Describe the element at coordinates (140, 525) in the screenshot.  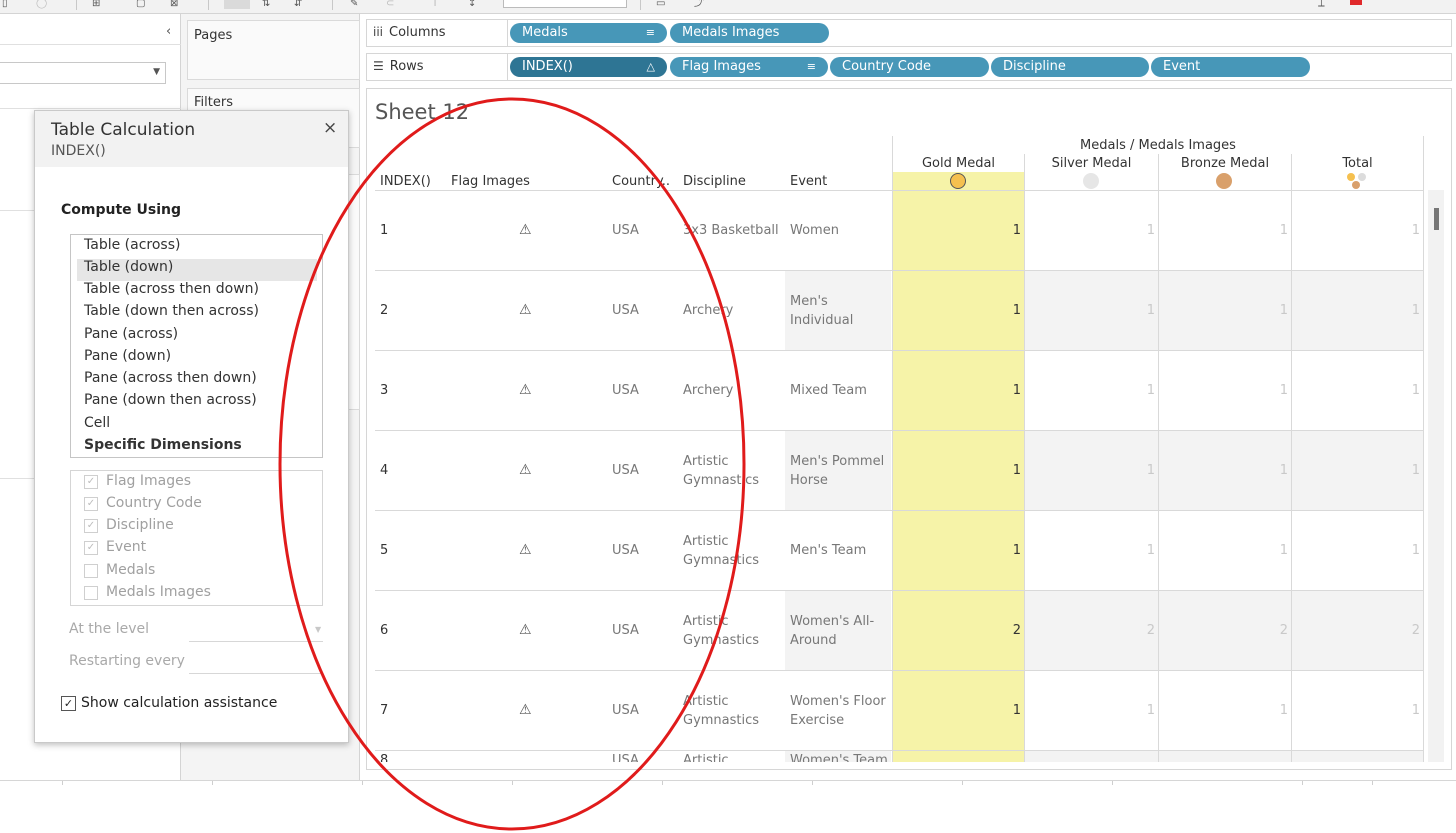
I see `dimension-label: Discipline` at that location.